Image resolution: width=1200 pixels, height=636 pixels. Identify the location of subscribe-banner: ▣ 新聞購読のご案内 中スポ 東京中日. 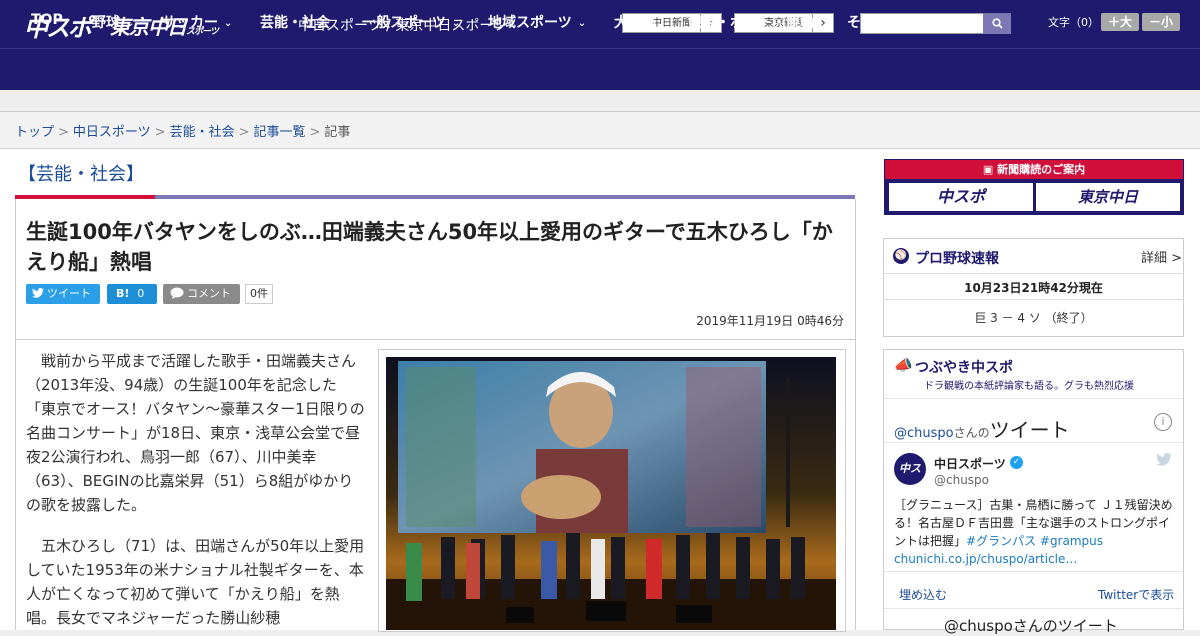
(1034, 187).